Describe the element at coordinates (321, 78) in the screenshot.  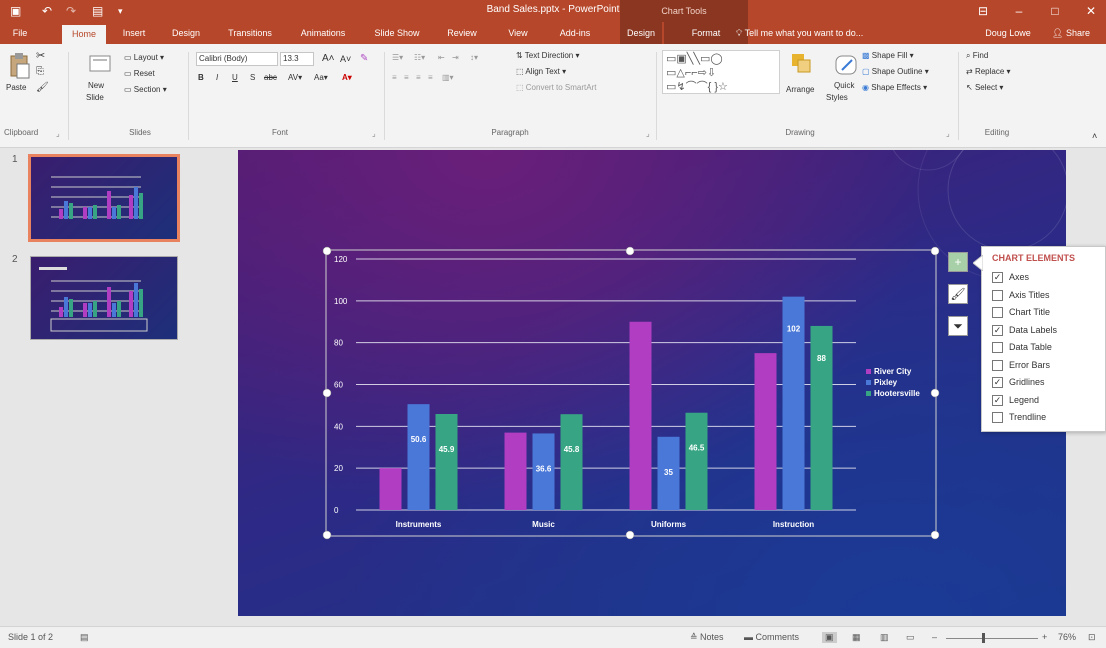
I see `change-case-icon: Aa▾` at that location.